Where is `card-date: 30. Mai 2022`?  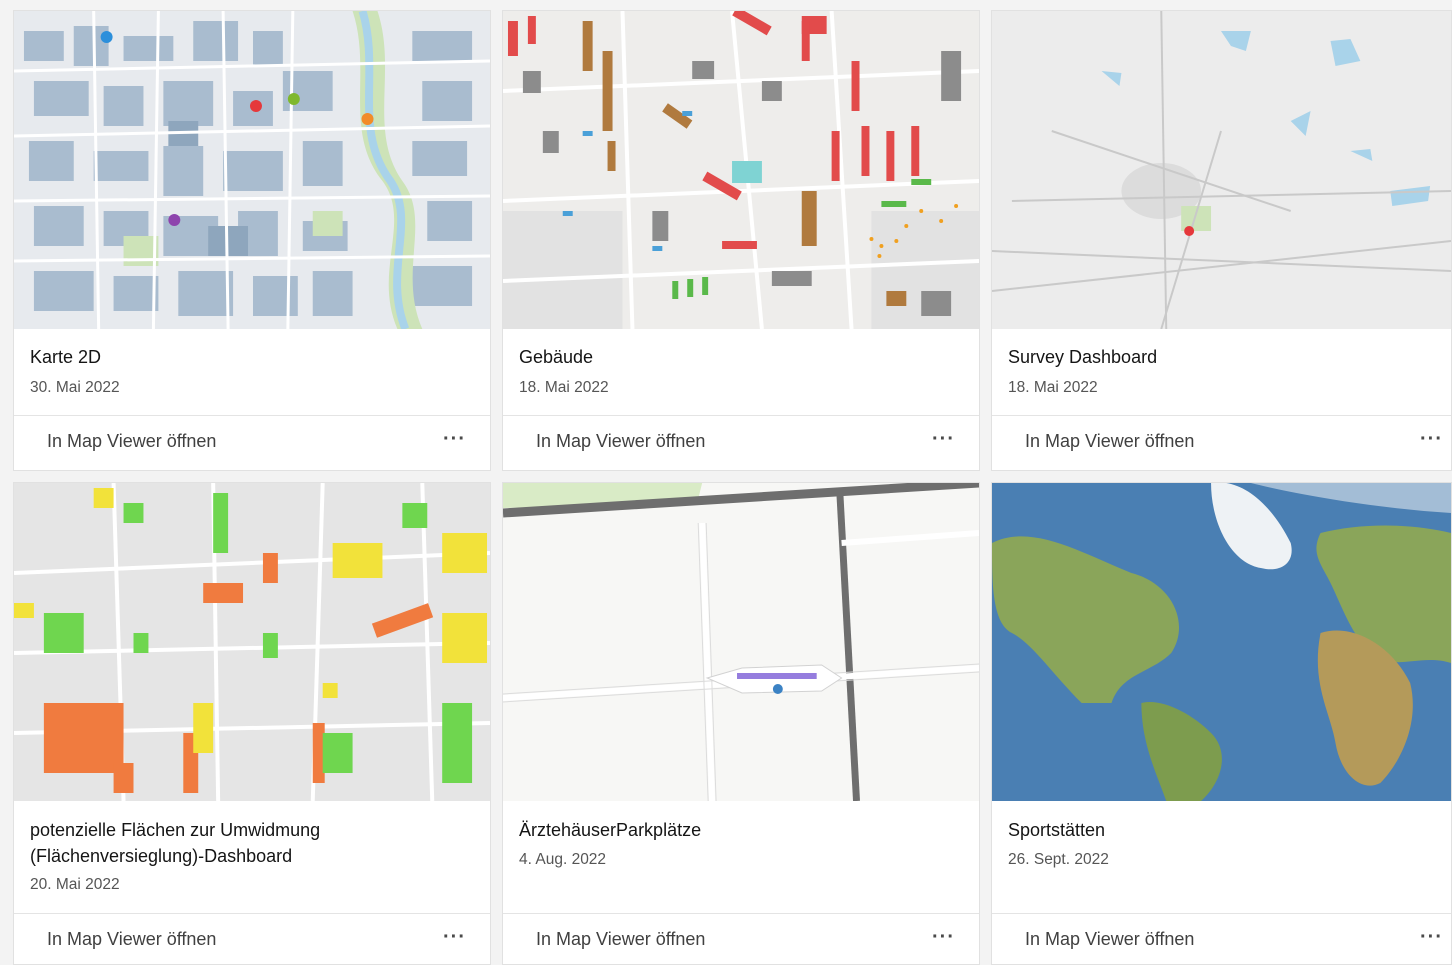 card-date: 30. Mai 2022 is located at coordinates (75, 387).